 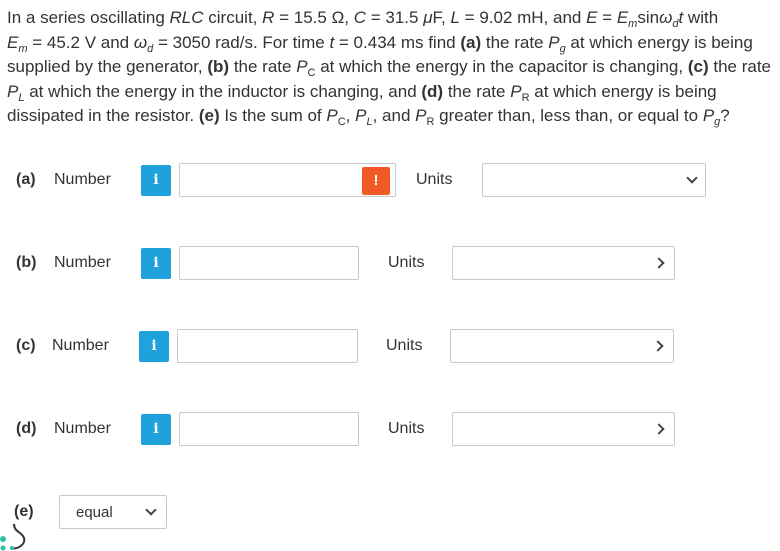 I want to click on part-label-a: (a), so click(x=26, y=179).